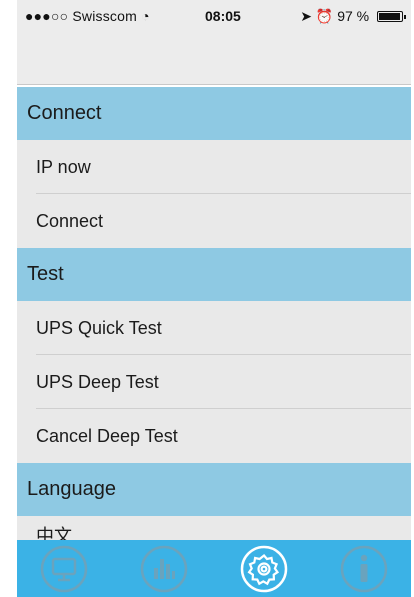 Image resolution: width=414 pixels, height=597 pixels. I want to click on info-icon, so click(364, 569).